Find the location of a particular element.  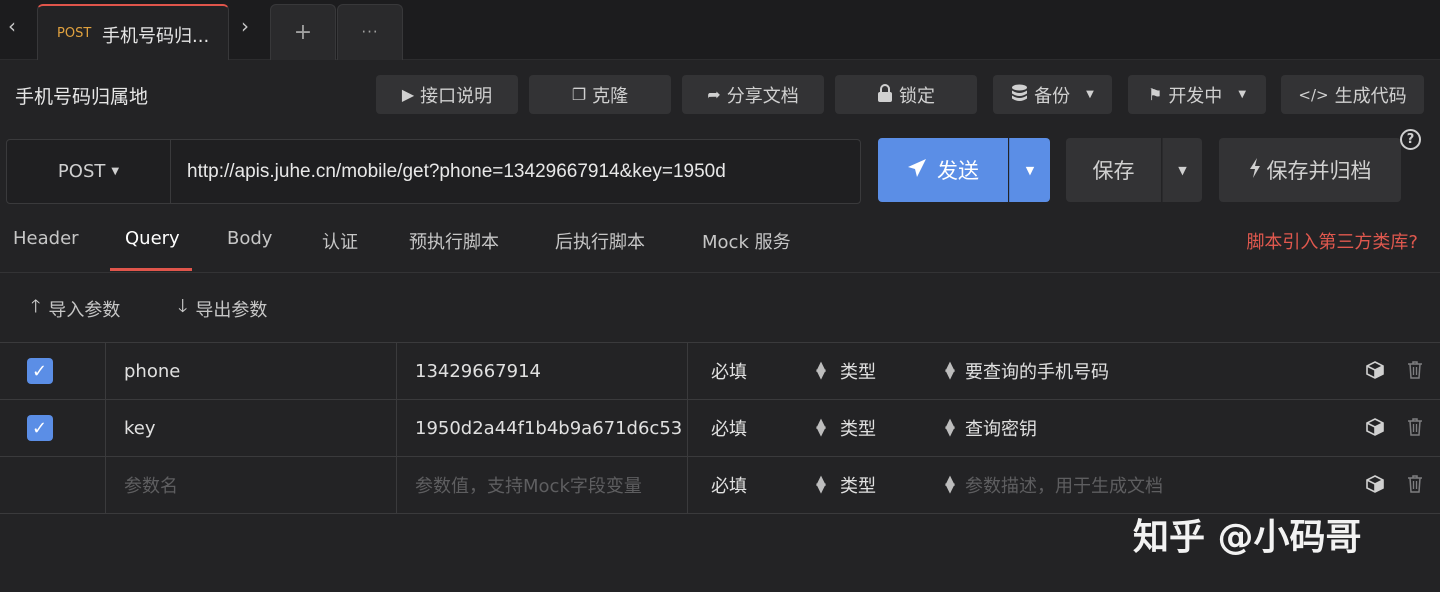

ellipsis-icon: ··· is located at coordinates (370, 32).